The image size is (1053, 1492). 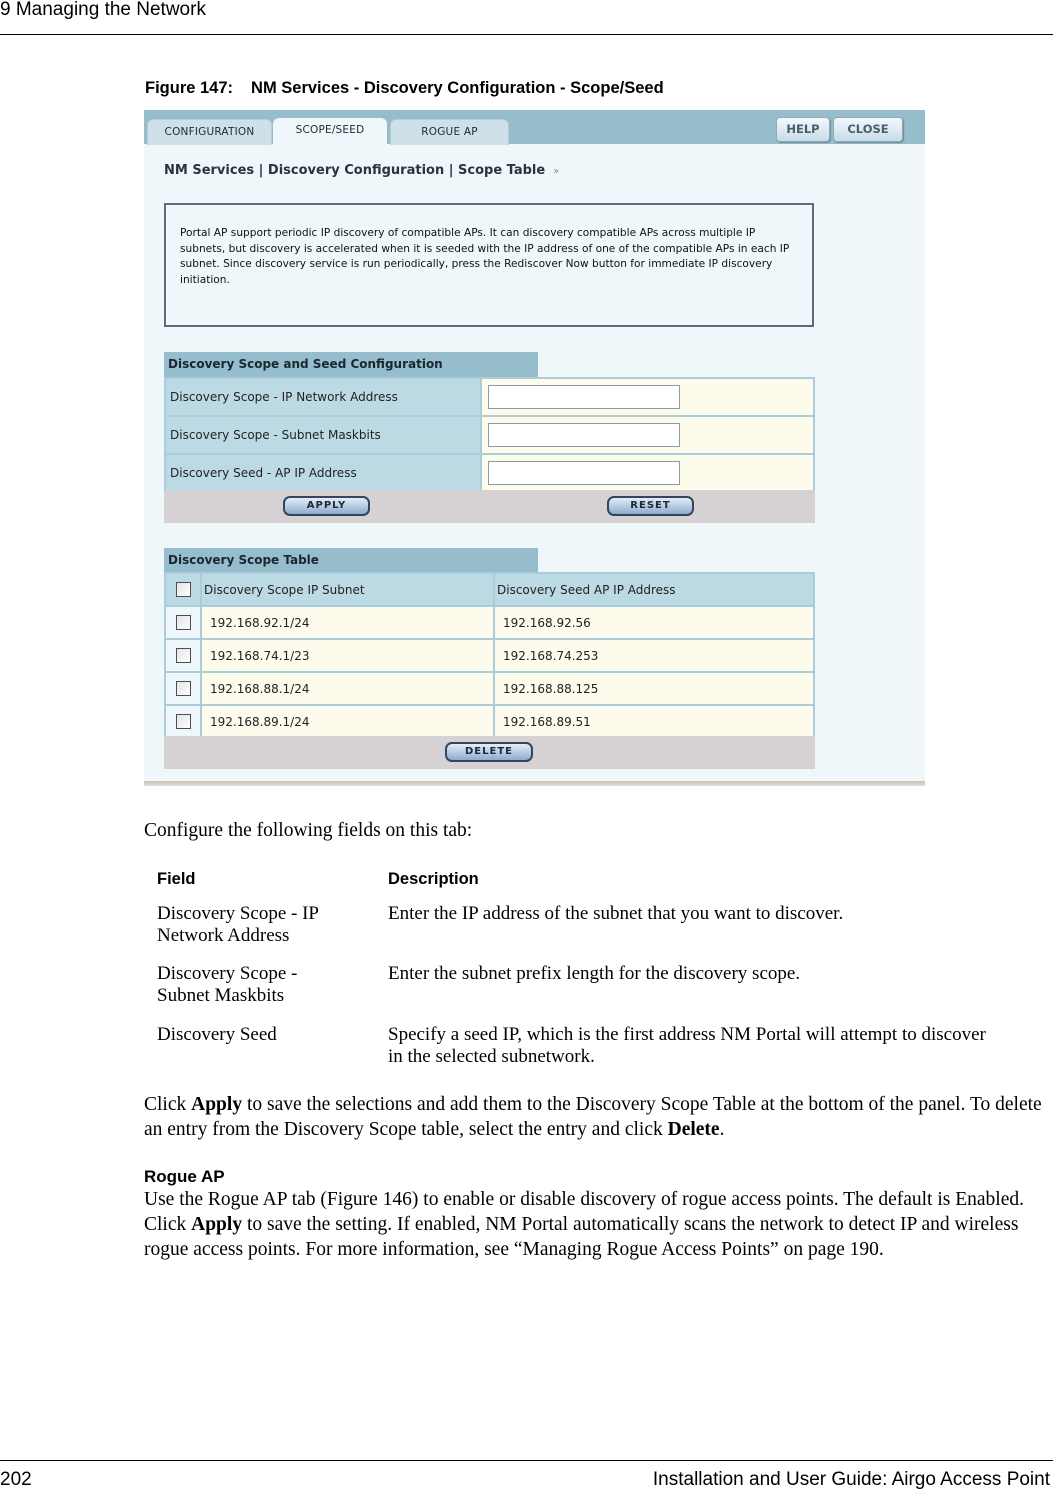 What do you see at coordinates (323, 473) in the screenshot?
I see `field-label: Discovery Seed - AP IP Address` at bounding box center [323, 473].